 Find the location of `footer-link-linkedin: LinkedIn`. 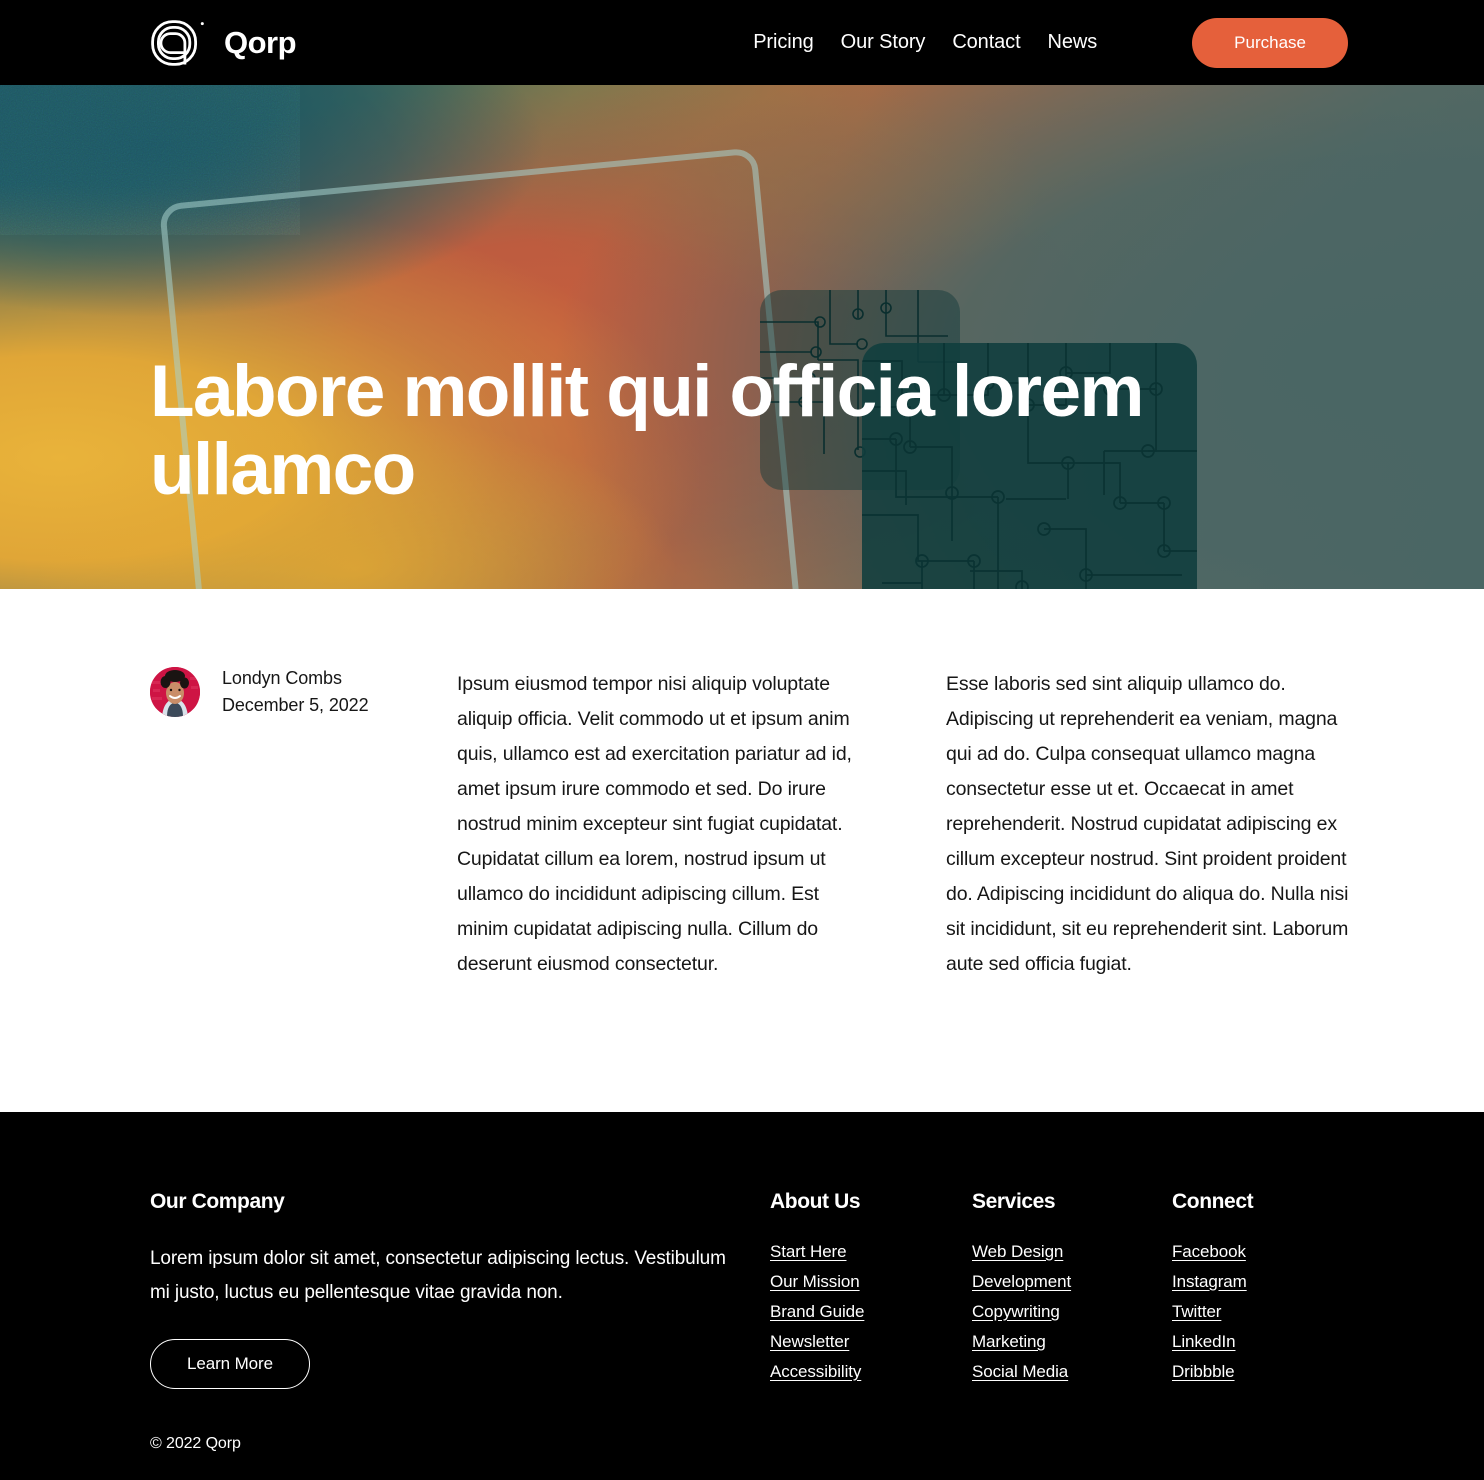

footer-link-linkedin: LinkedIn is located at coordinates (1272, 1342).